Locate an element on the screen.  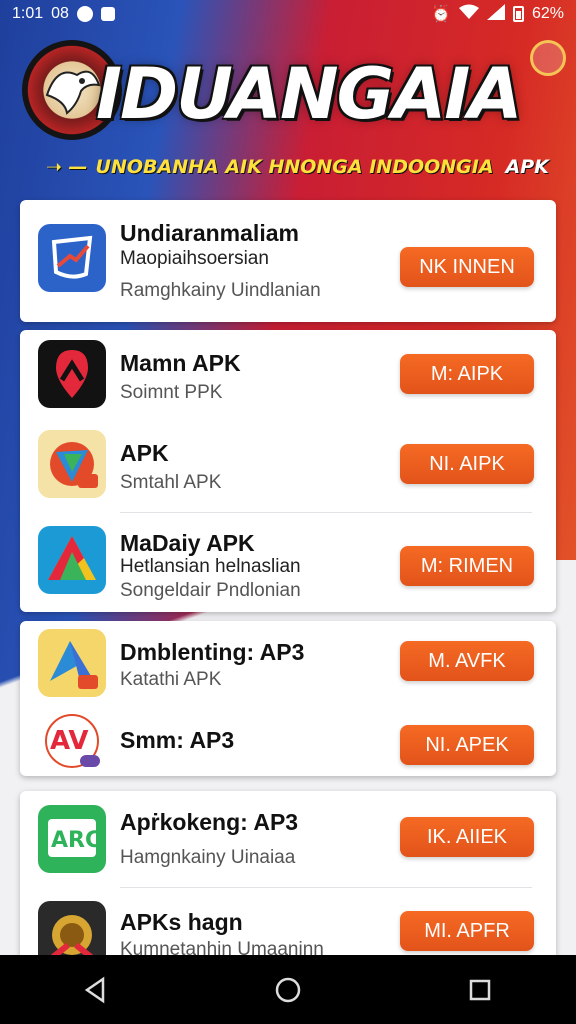
app-subtitle: Smtahl APK is located at coordinates (171, 482).